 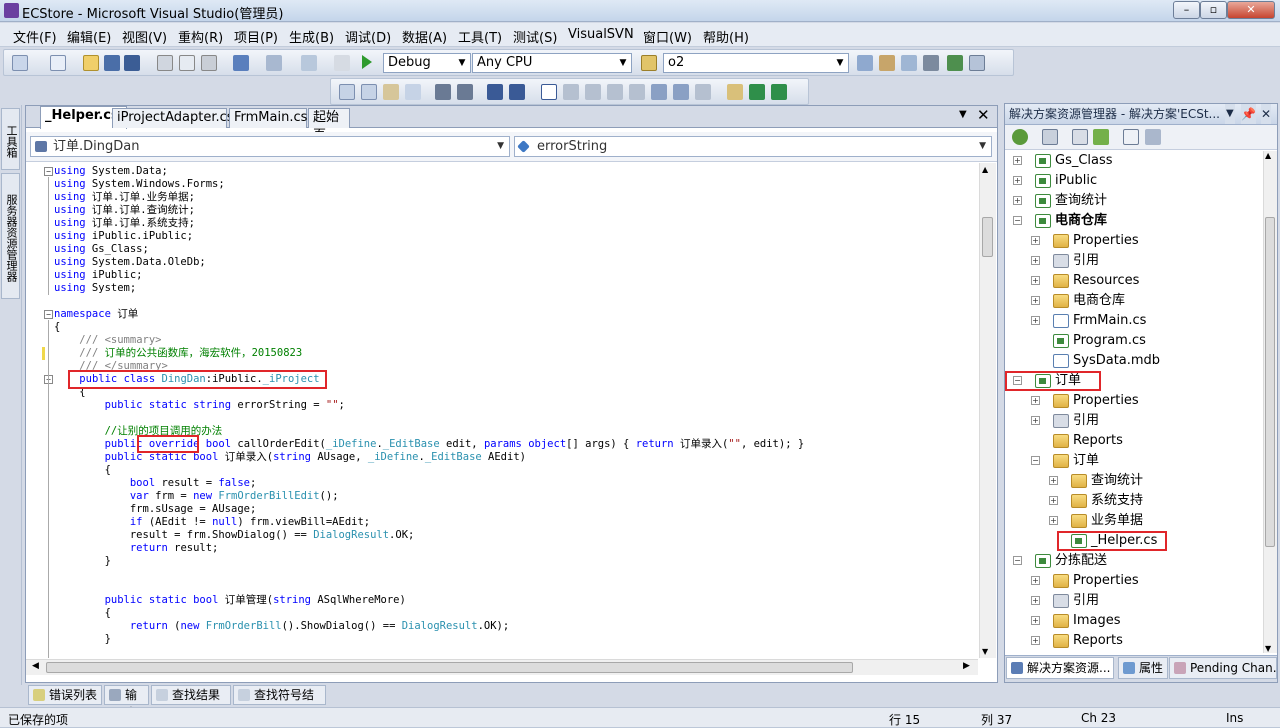 I want to click on tab-find-results: 查找结果 1, so click(x=191, y=702).